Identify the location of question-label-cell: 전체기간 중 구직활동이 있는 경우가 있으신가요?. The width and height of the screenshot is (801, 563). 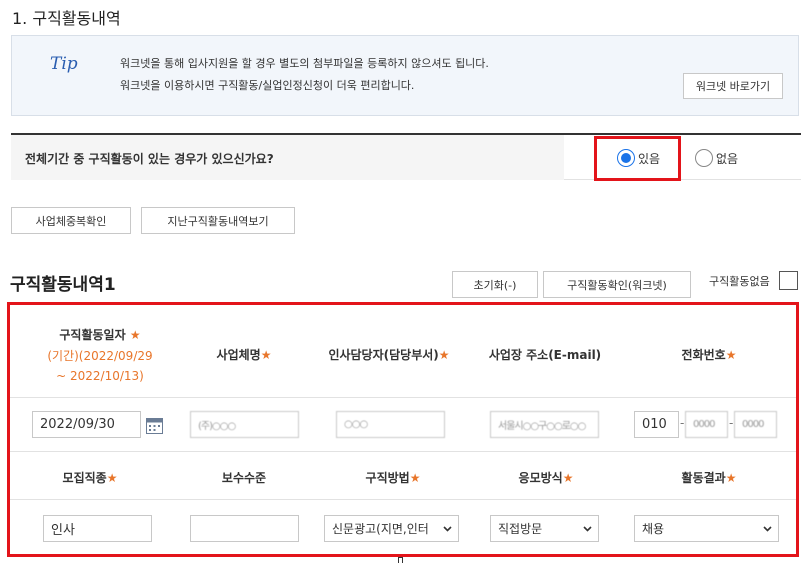
(287, 157).